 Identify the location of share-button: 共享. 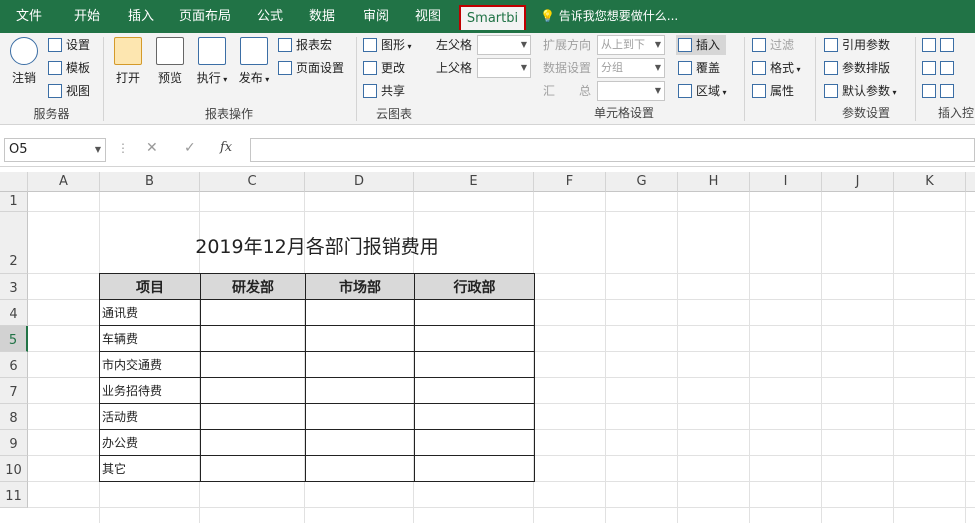
(384, 91).